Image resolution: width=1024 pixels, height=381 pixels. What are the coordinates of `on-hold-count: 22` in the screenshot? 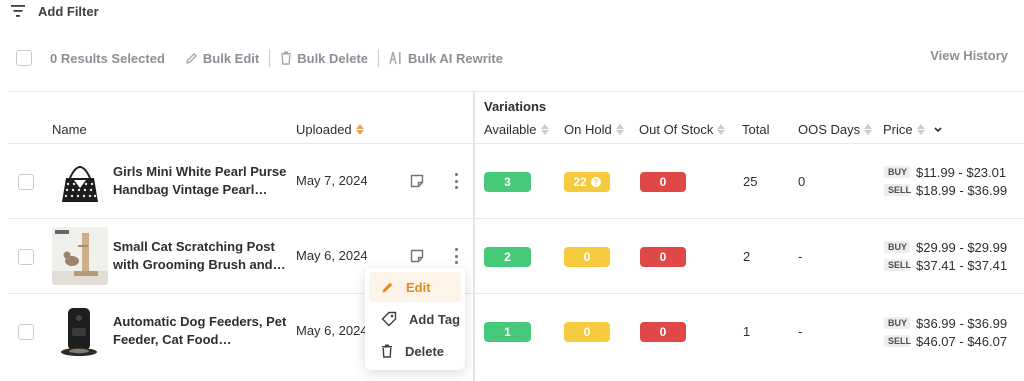 It's located at (580, 182).